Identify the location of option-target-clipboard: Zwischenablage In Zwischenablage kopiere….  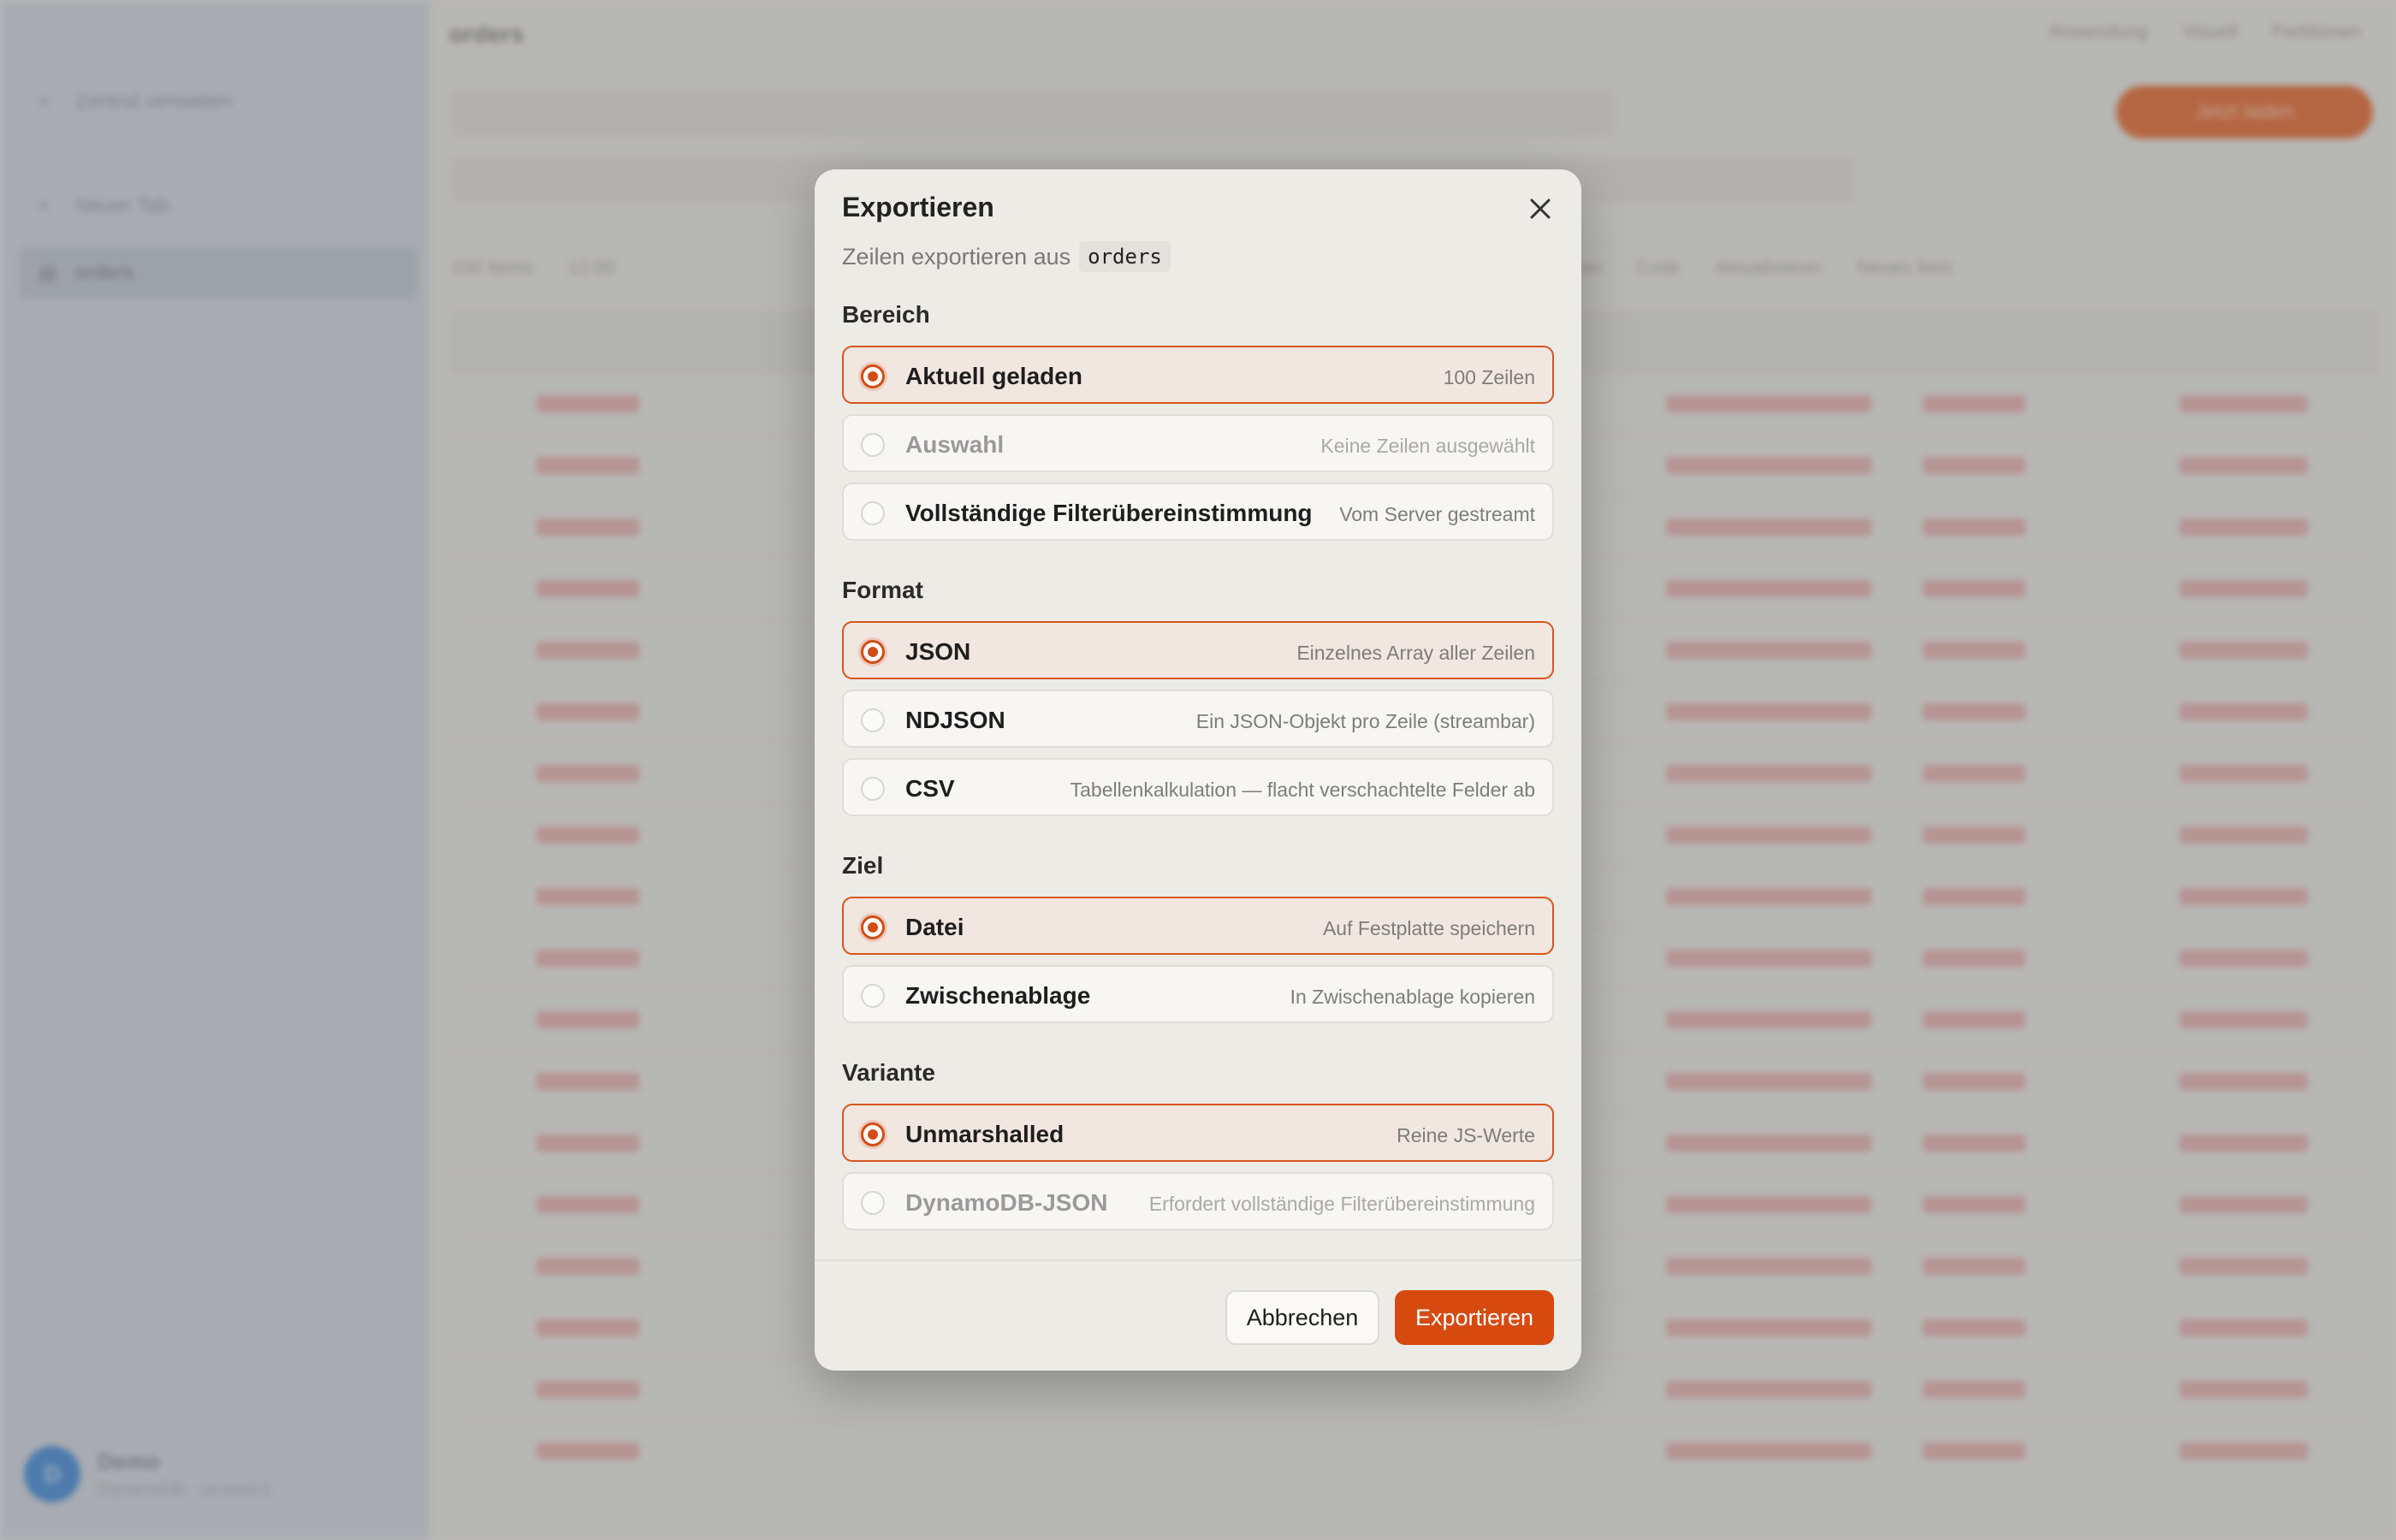
(1198, 994).